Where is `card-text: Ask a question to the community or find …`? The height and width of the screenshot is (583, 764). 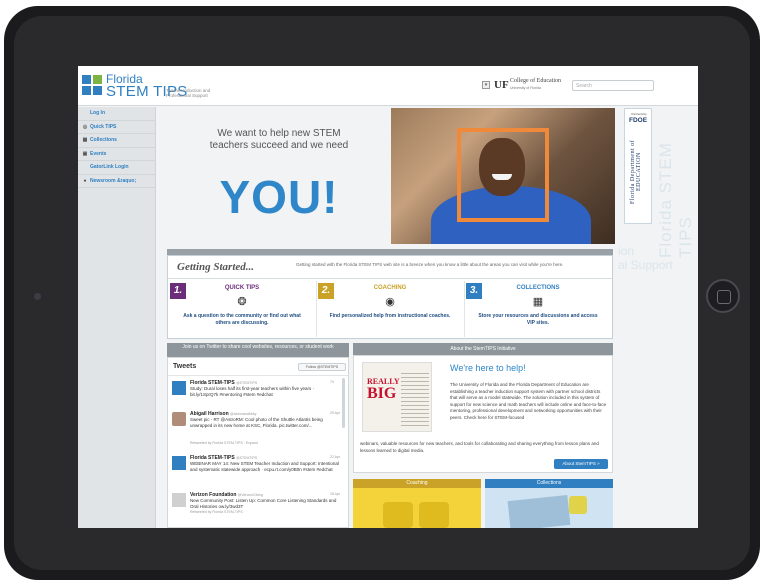
card-text: Ask a question to the community or find … is located at coordinates (242, 320).